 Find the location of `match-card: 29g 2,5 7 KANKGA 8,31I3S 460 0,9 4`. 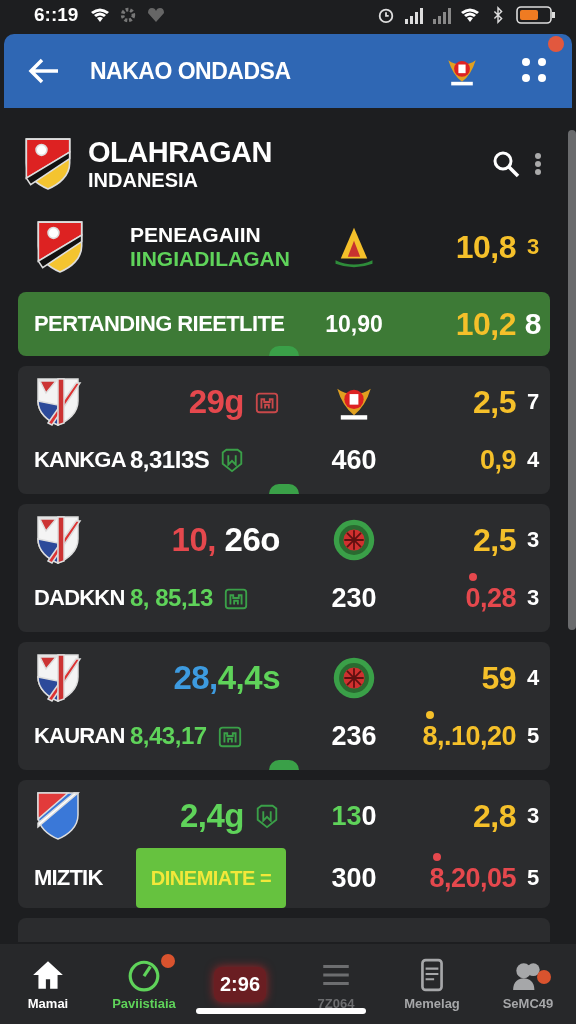

match-card: 29g 2,5 7 KANKGA 8,31I3S 460 0,9 4 is located at coordinates (284, 430).